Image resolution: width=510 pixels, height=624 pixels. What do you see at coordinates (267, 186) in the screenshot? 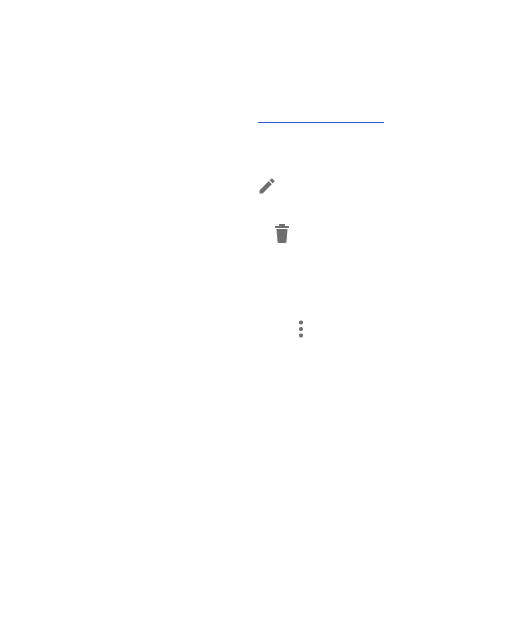
I see `edit-pencil-icon` at bounding box center [267, 186].